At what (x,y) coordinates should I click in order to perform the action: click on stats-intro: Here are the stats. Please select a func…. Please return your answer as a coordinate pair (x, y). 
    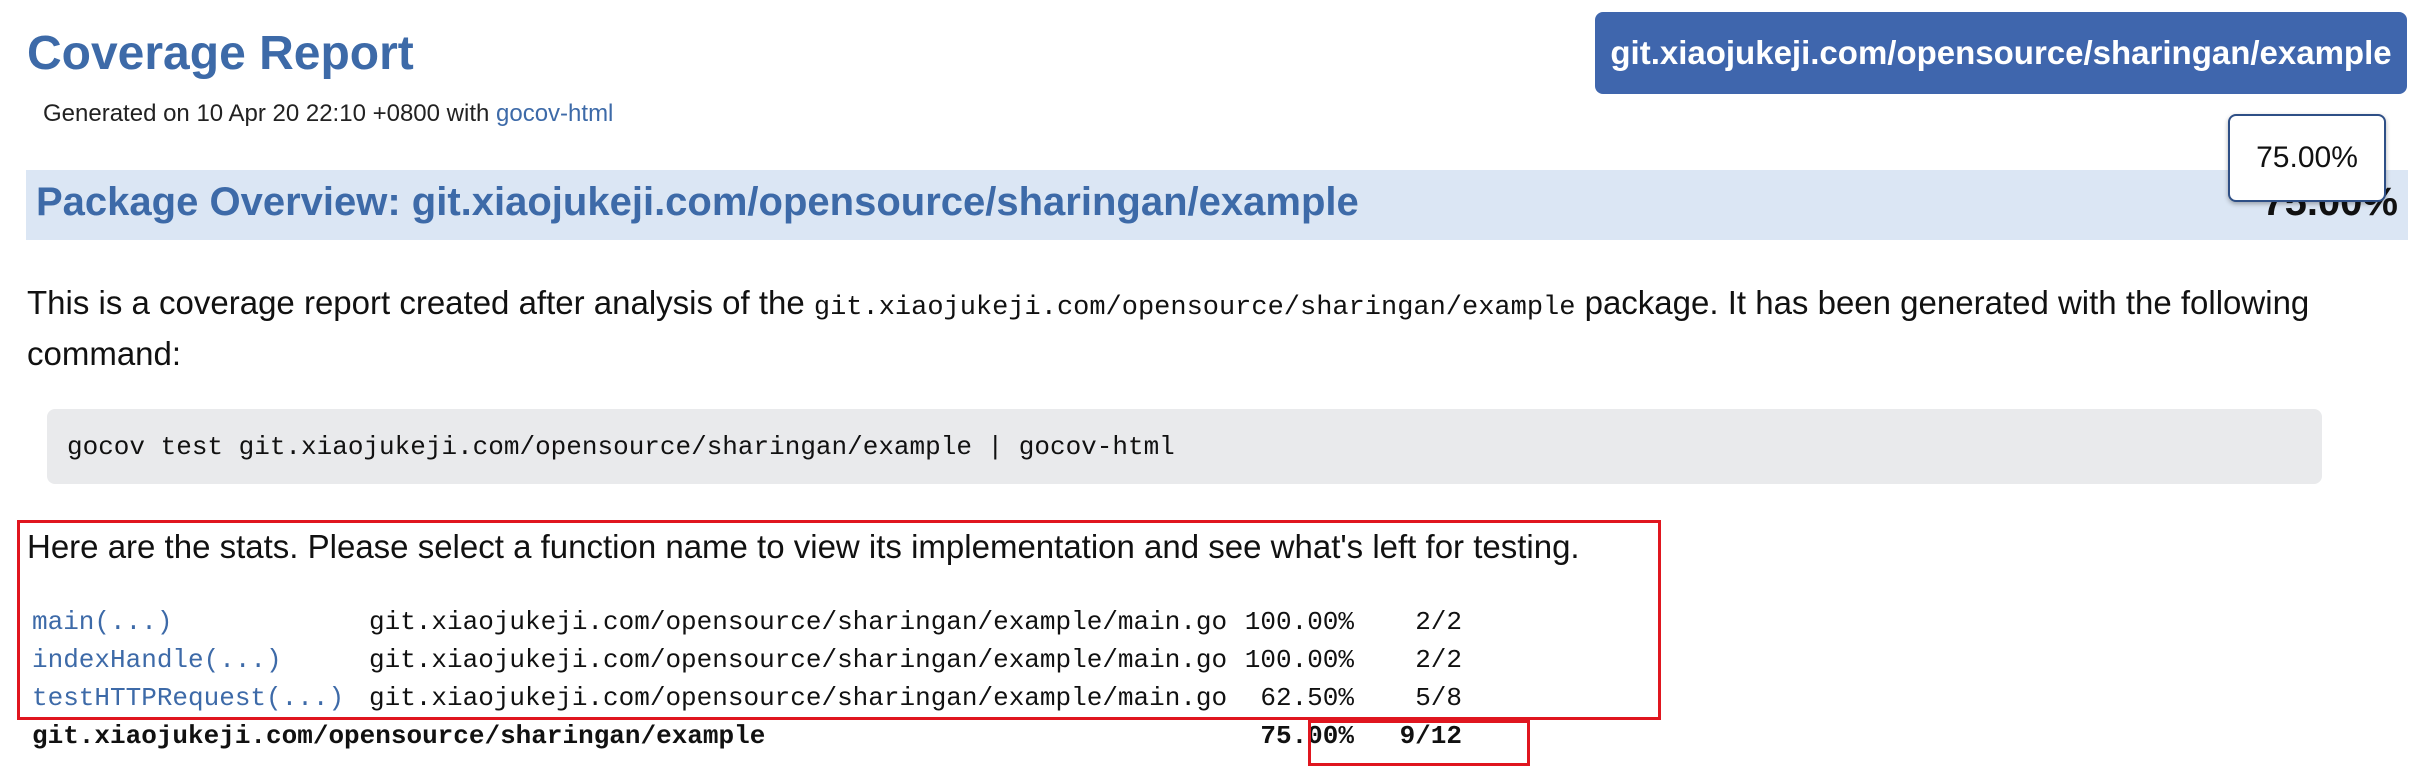
    Looking at the image, I should click on (803, 546).